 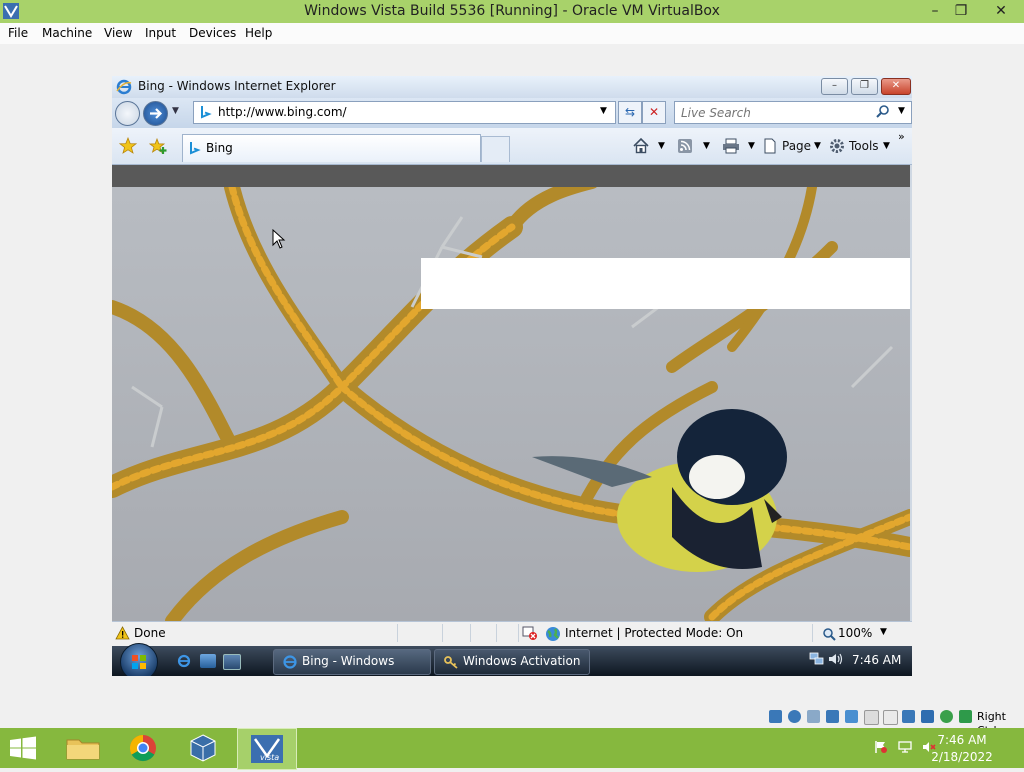 What do you see at coordinates (603, 111) in the screenshot?
I see `address-dropdown-icon: ▼` at bounding box center [603, 111].